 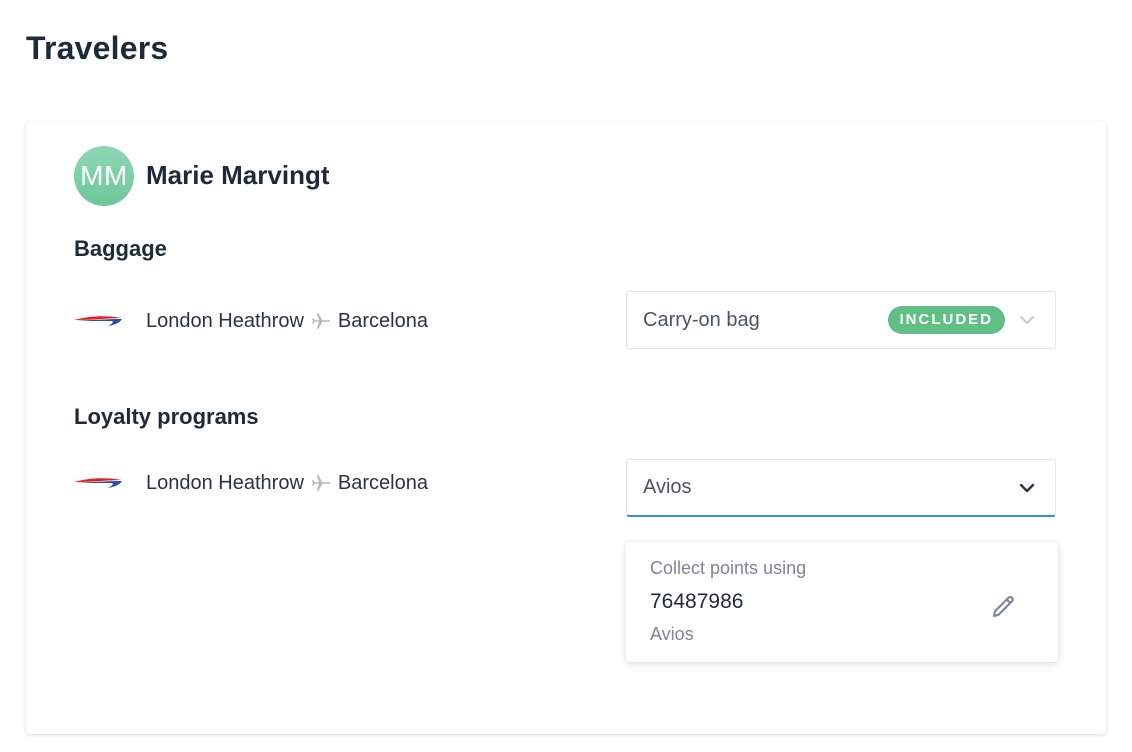 What do you see at coordinates (701, 319) in the screenshot?
I see `baggage-select-label: Carry-on bag` at bounding box center [701, 319].